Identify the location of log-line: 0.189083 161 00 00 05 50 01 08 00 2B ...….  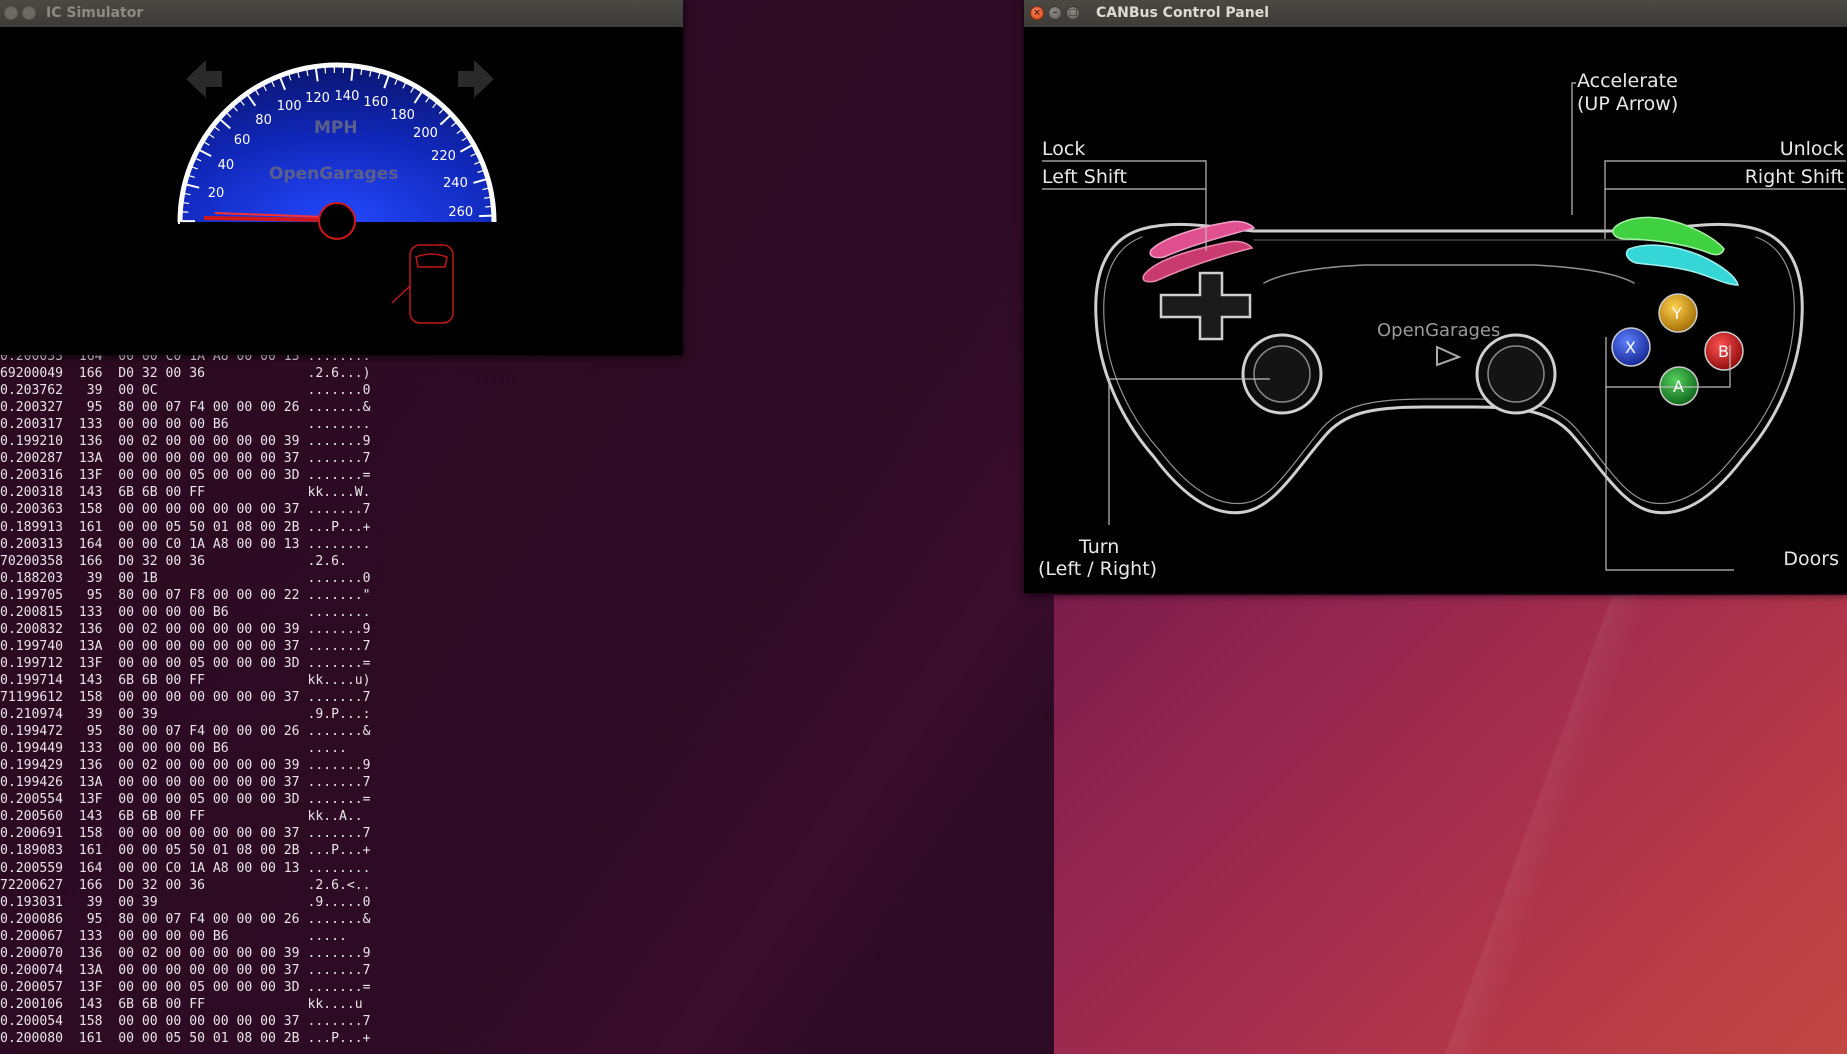
(185, 851).